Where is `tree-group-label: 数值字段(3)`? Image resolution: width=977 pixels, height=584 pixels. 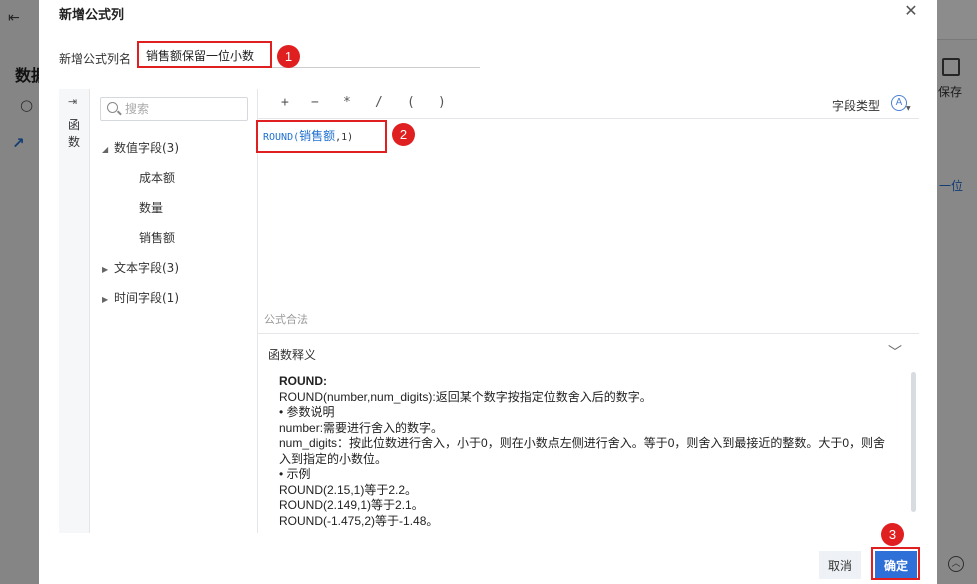 tree-group-label: 数值字段(3) is located at coordinates (146, 148).